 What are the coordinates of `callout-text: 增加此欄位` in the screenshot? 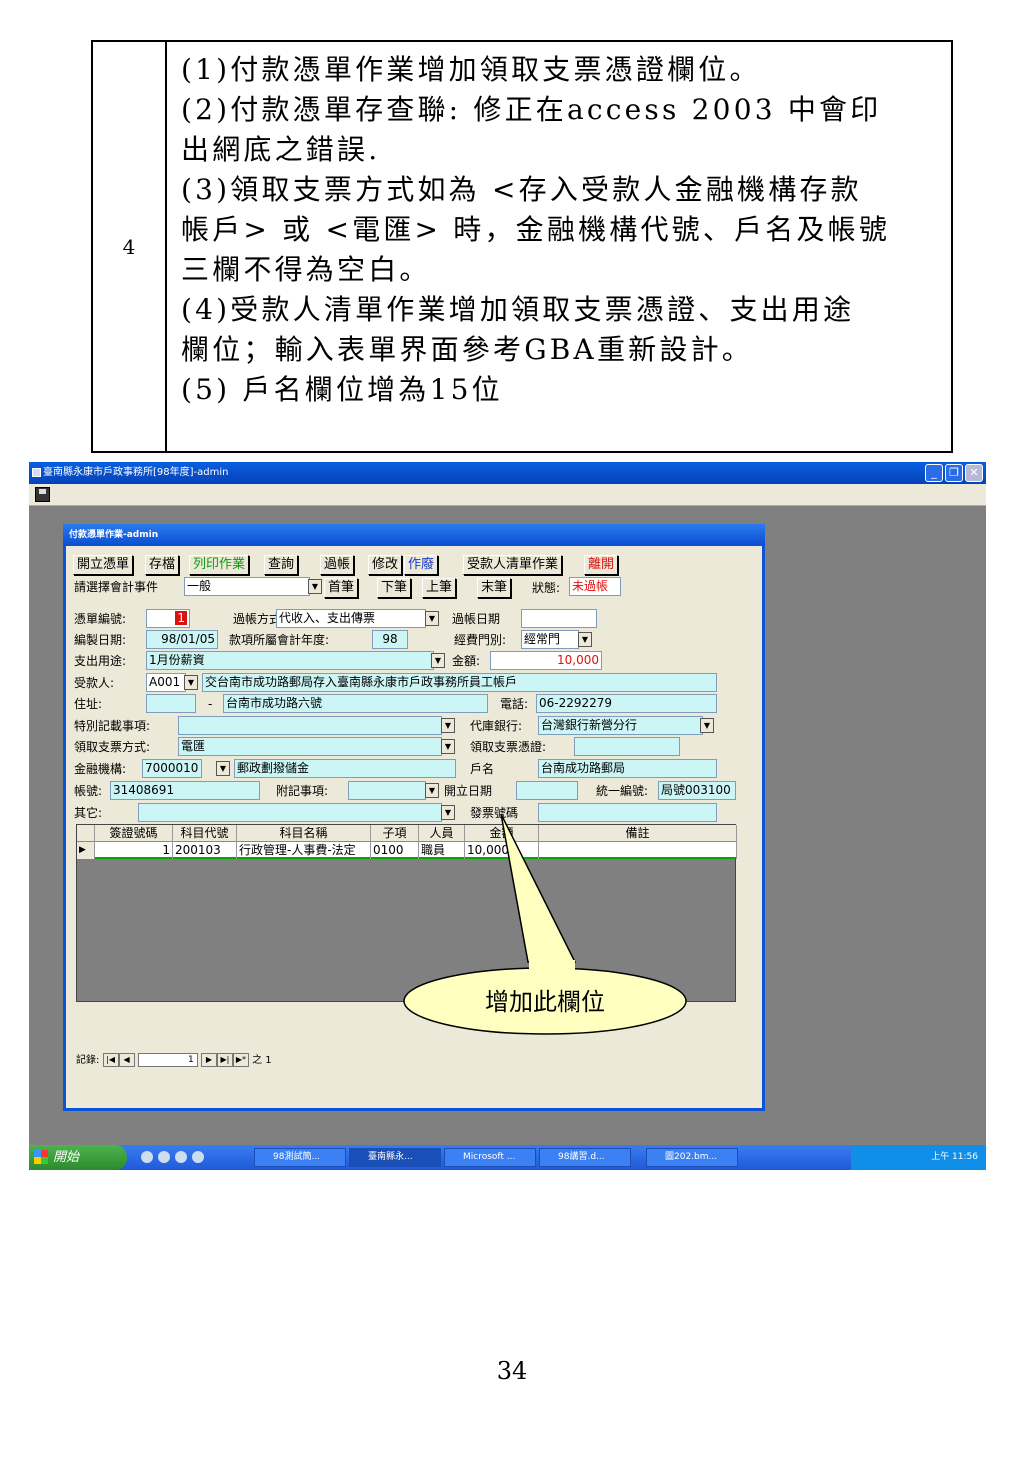 It's located at (545, 1002).